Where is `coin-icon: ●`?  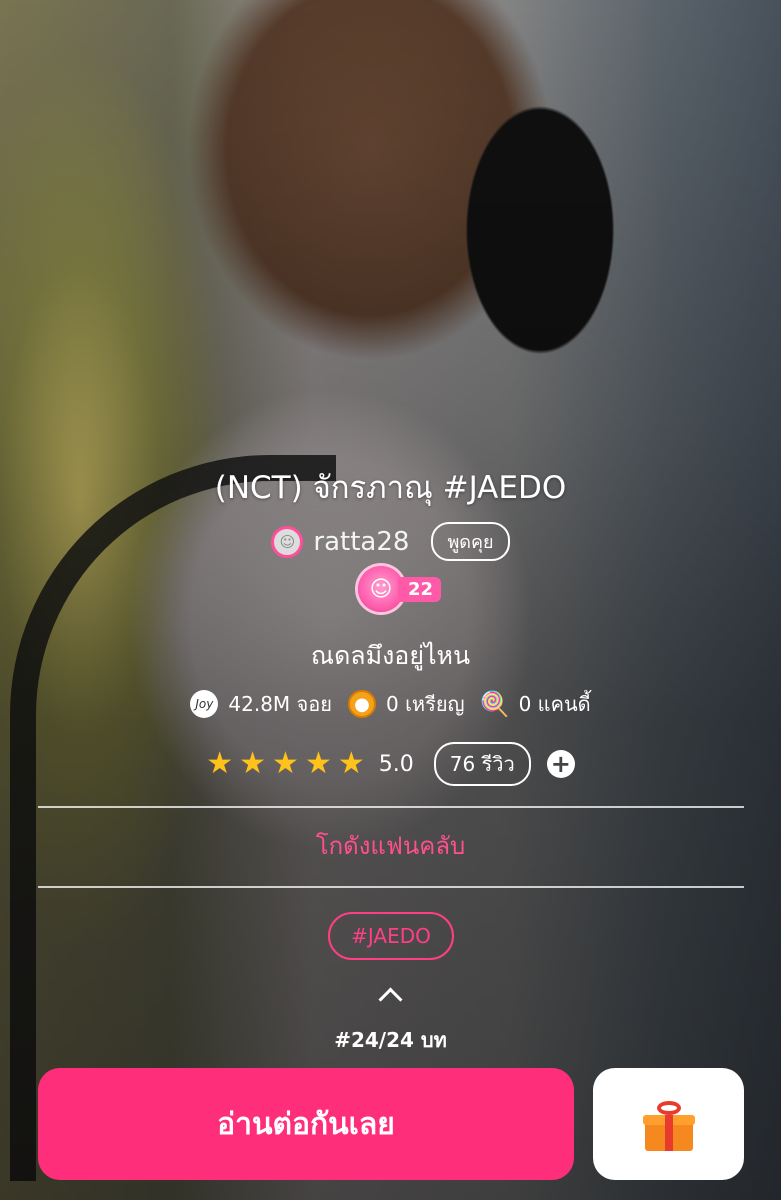 coin-icon: ● is located at coordinates (361, 704).